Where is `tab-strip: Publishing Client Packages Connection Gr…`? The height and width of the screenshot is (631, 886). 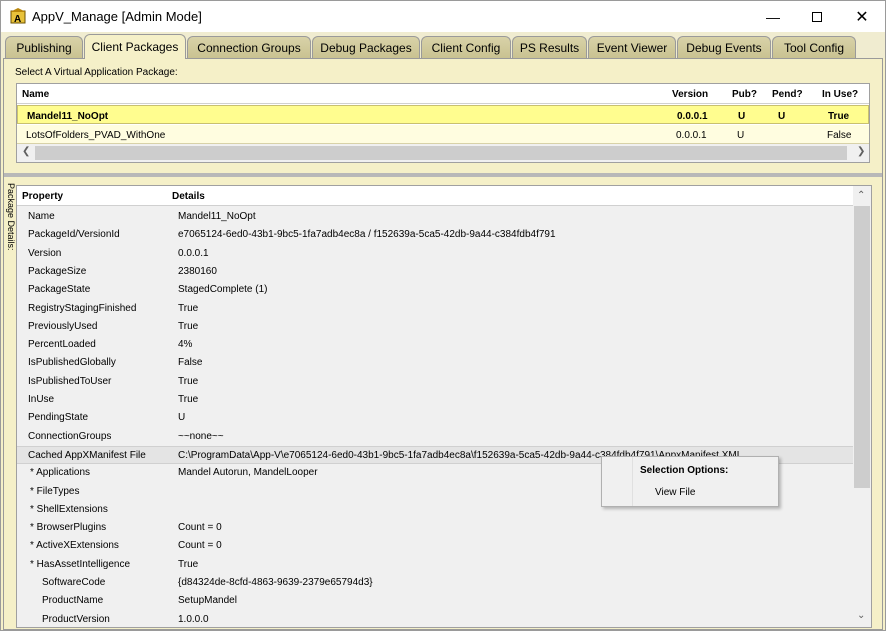
tab-strip: Publishing Client Packages Connection Gr… is located at coordinates (443, 45).